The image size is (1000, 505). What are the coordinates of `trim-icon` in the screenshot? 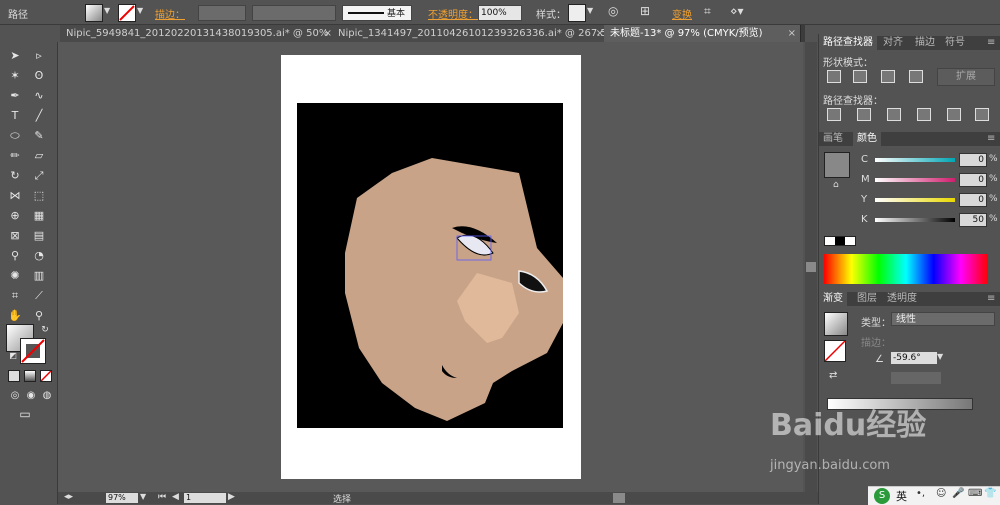 It's located at (864, 114).